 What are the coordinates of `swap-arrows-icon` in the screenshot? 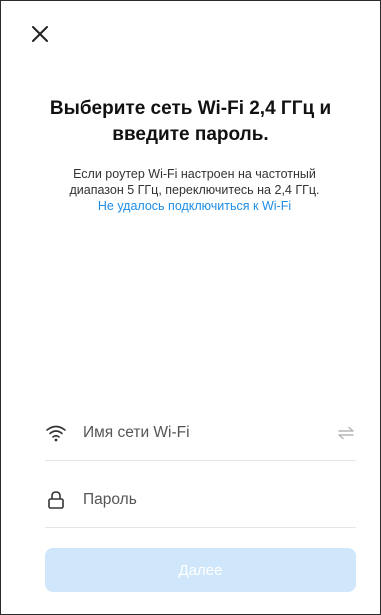 It's located at (346, 433).